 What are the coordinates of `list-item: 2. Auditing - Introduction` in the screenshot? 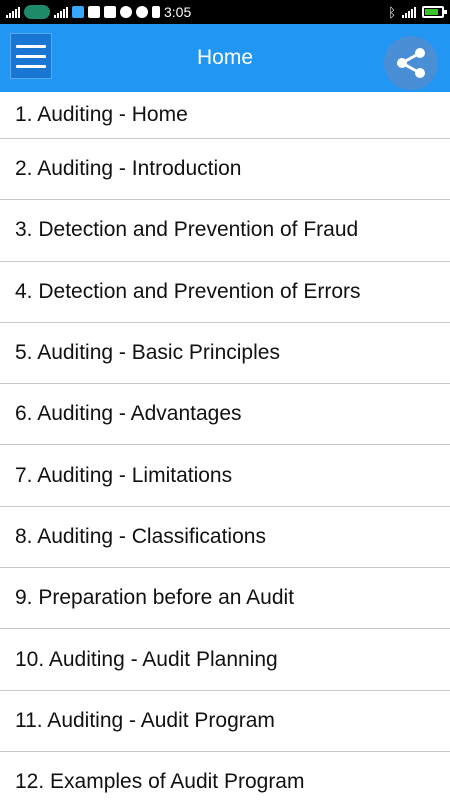 It's located at (225, 170).